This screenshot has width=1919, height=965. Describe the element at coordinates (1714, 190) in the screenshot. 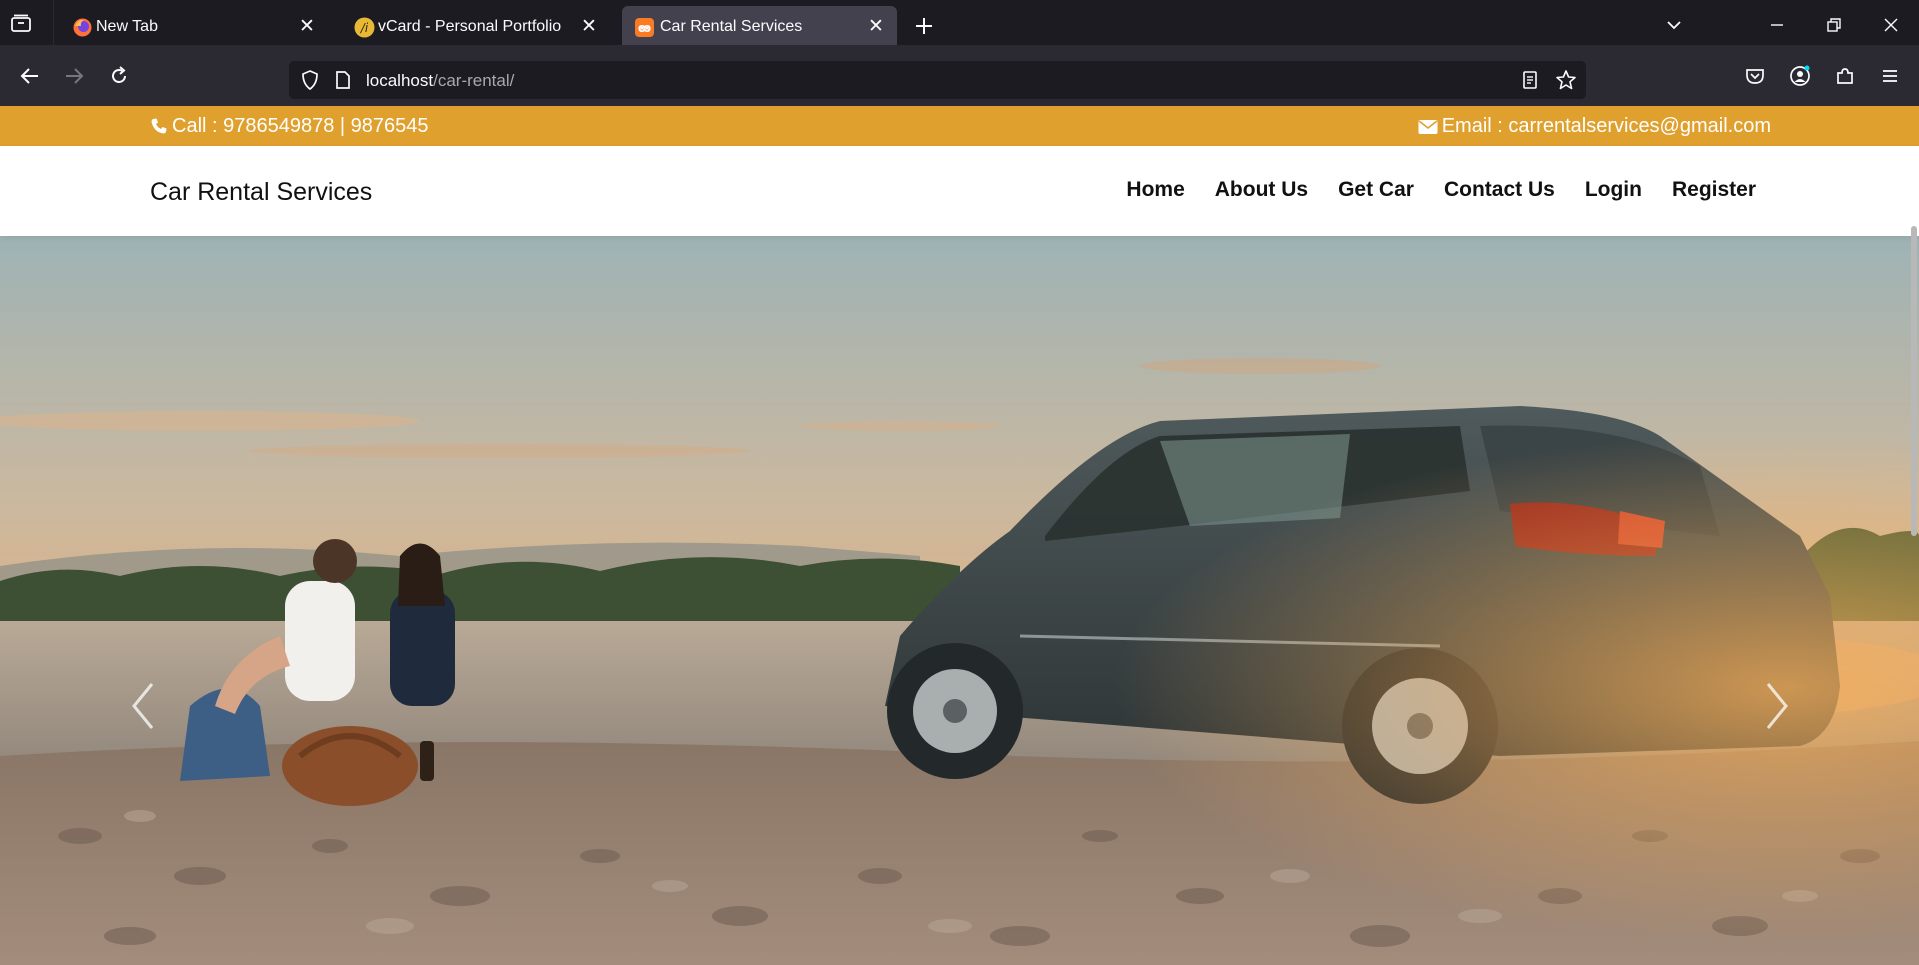

I see `nav-register-link: Register` at that location.